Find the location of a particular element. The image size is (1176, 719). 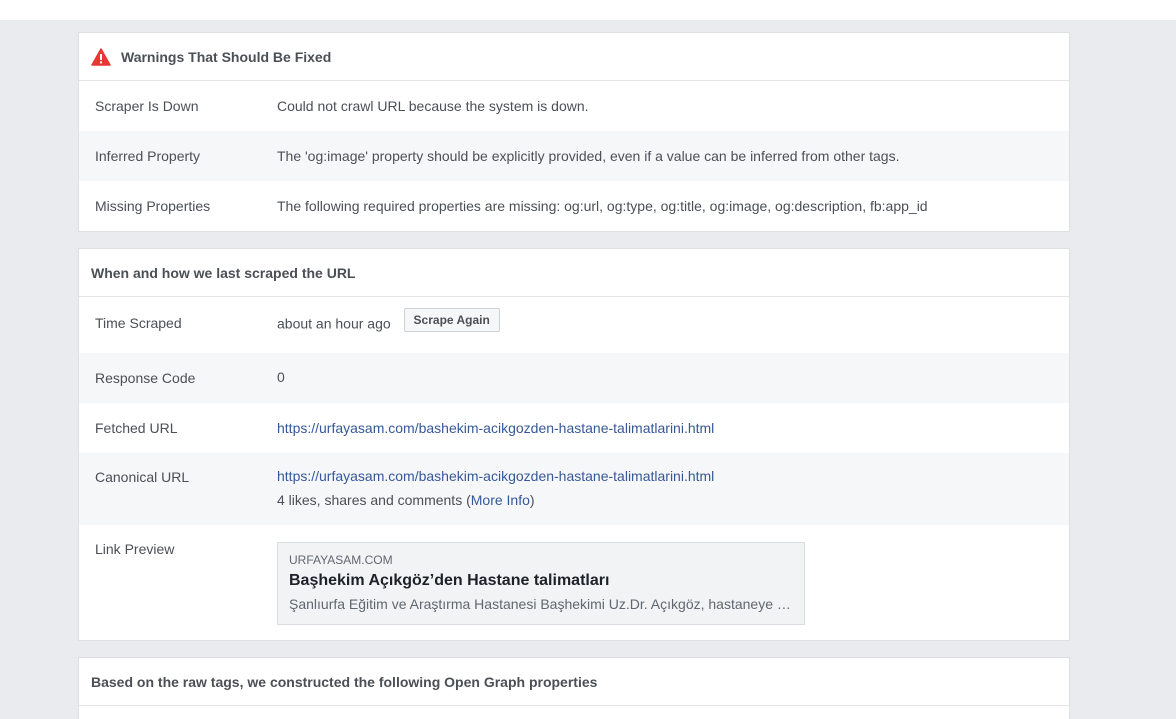

warnings-title: Warnings That Should Be Fixed is located at coordinates (226, 56).